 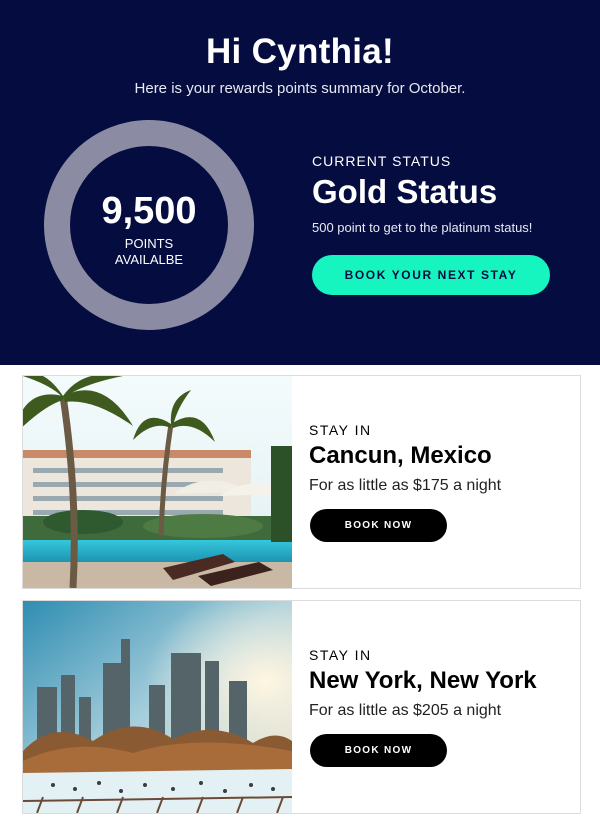 I want to click on book-next-stay-button: BOOK YOUR NEXT STAY, so click(x=431, y=275).